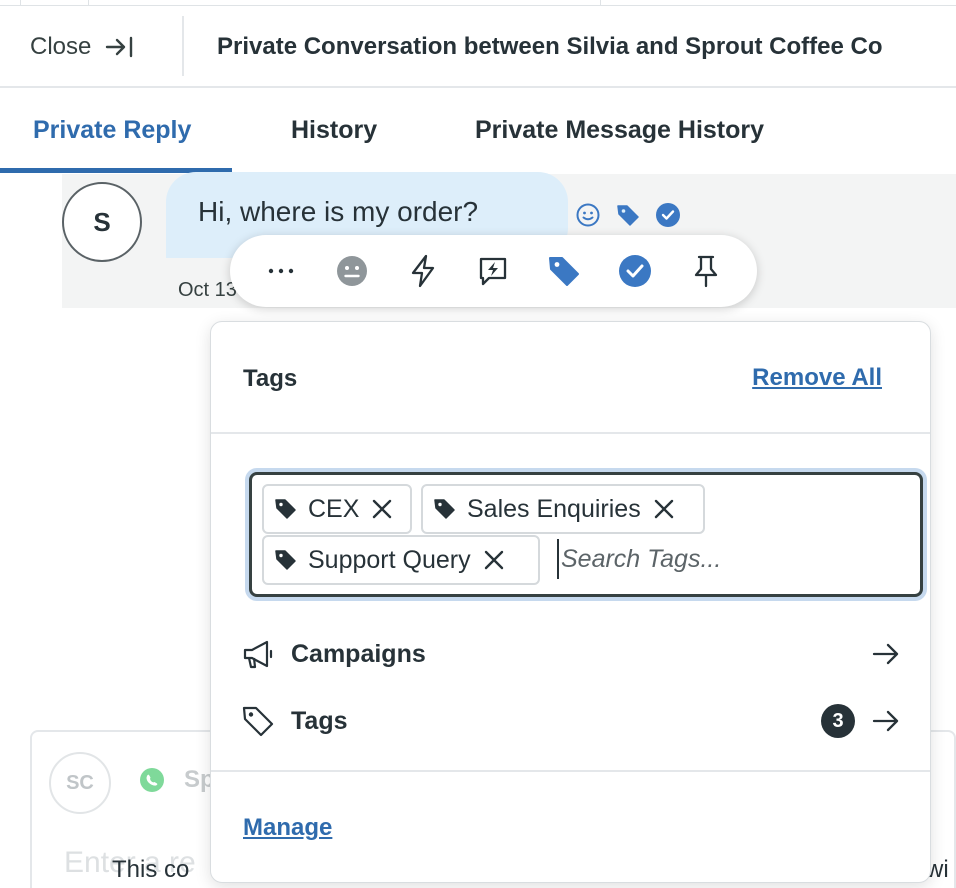  I want to click on complete-icon, so click(635, 271).